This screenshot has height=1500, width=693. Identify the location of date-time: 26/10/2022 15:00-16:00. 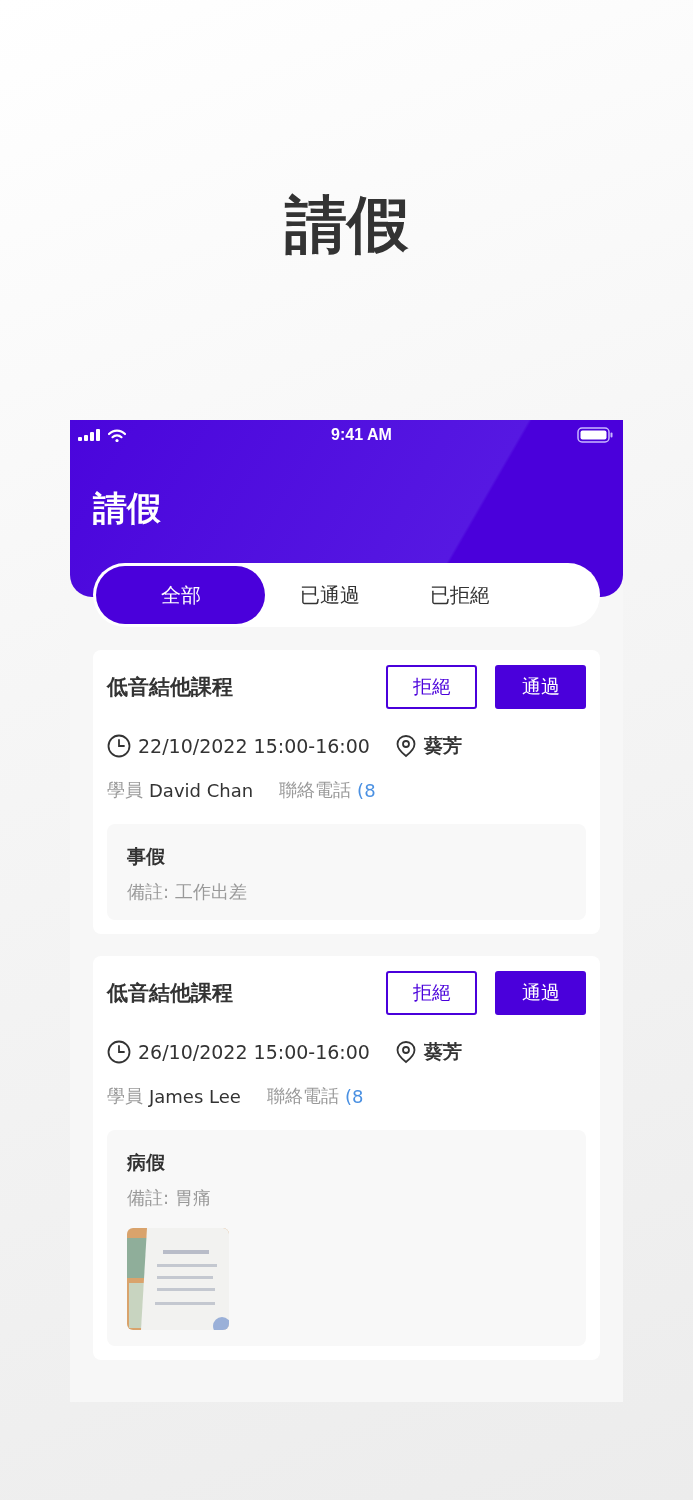
(254, 1052).